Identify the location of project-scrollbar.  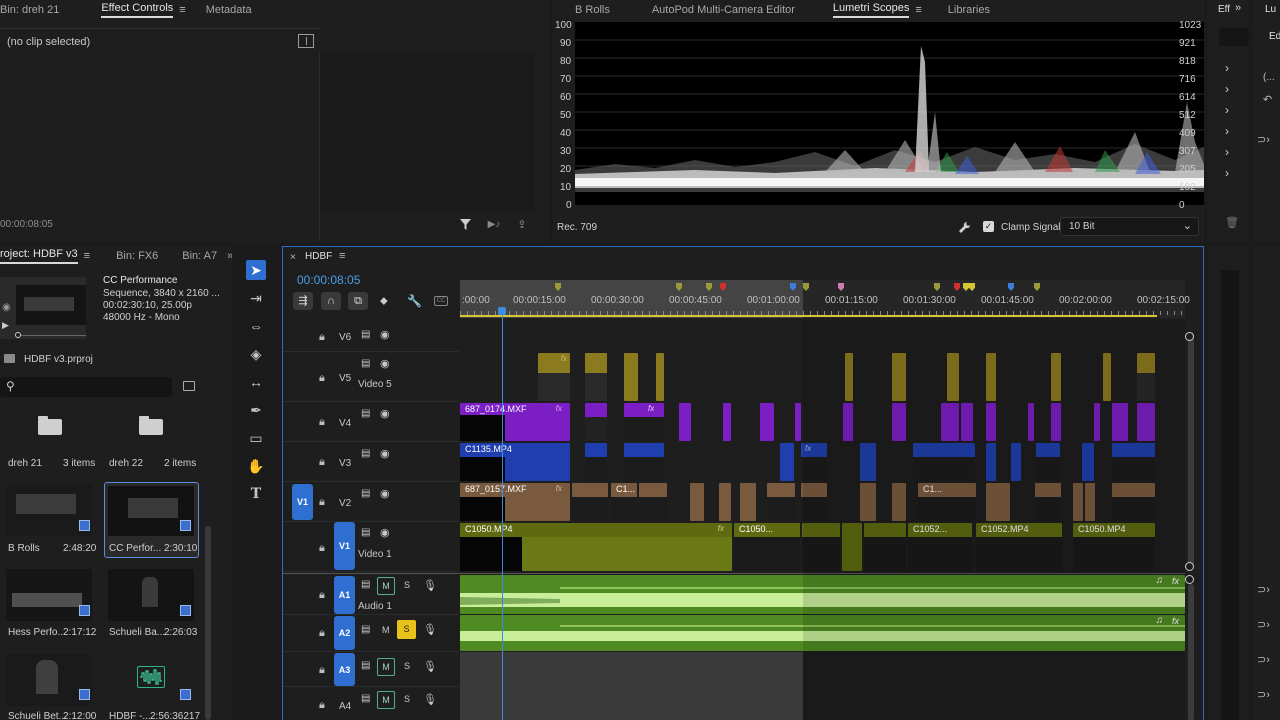
(208, 623).